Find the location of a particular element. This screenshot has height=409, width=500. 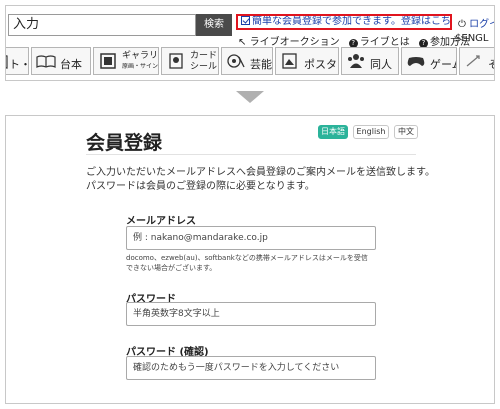

category-other: その is located at coordinates (476, 61).